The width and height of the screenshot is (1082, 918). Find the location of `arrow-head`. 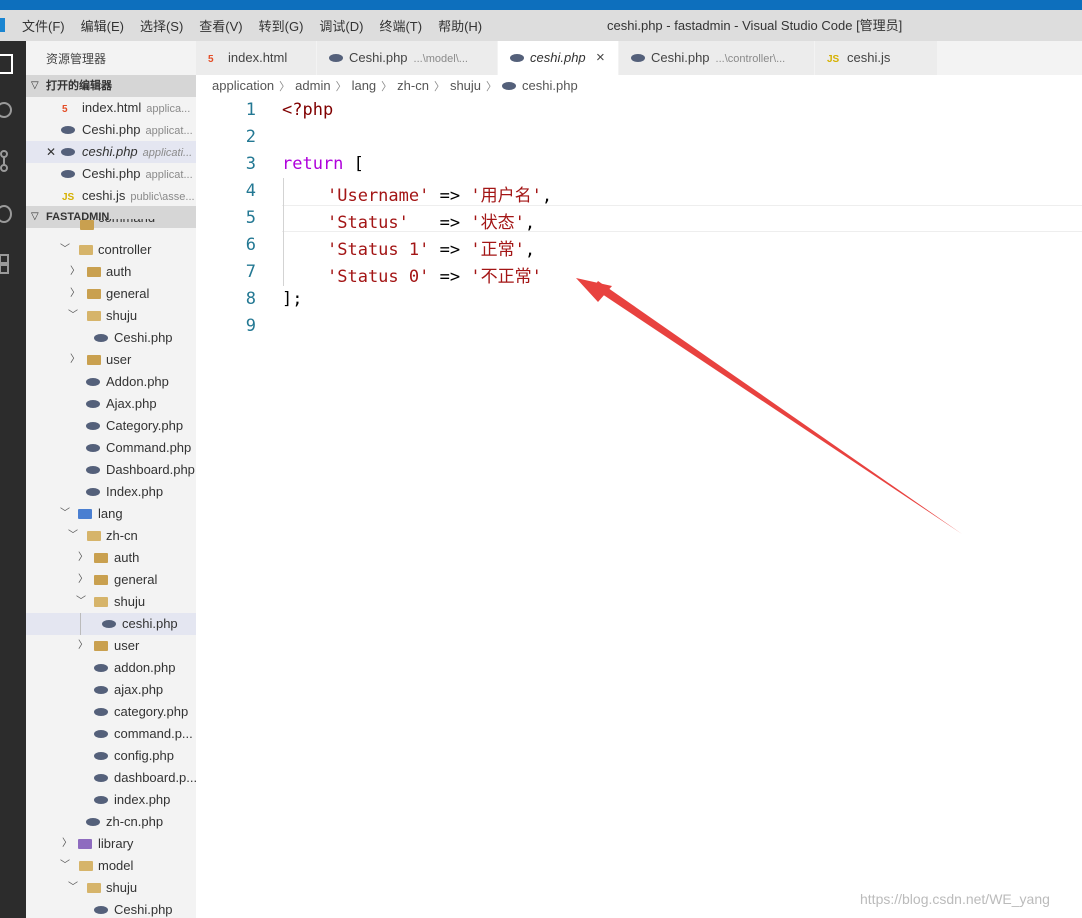

arrow-head is located at coordinates (594, 290).